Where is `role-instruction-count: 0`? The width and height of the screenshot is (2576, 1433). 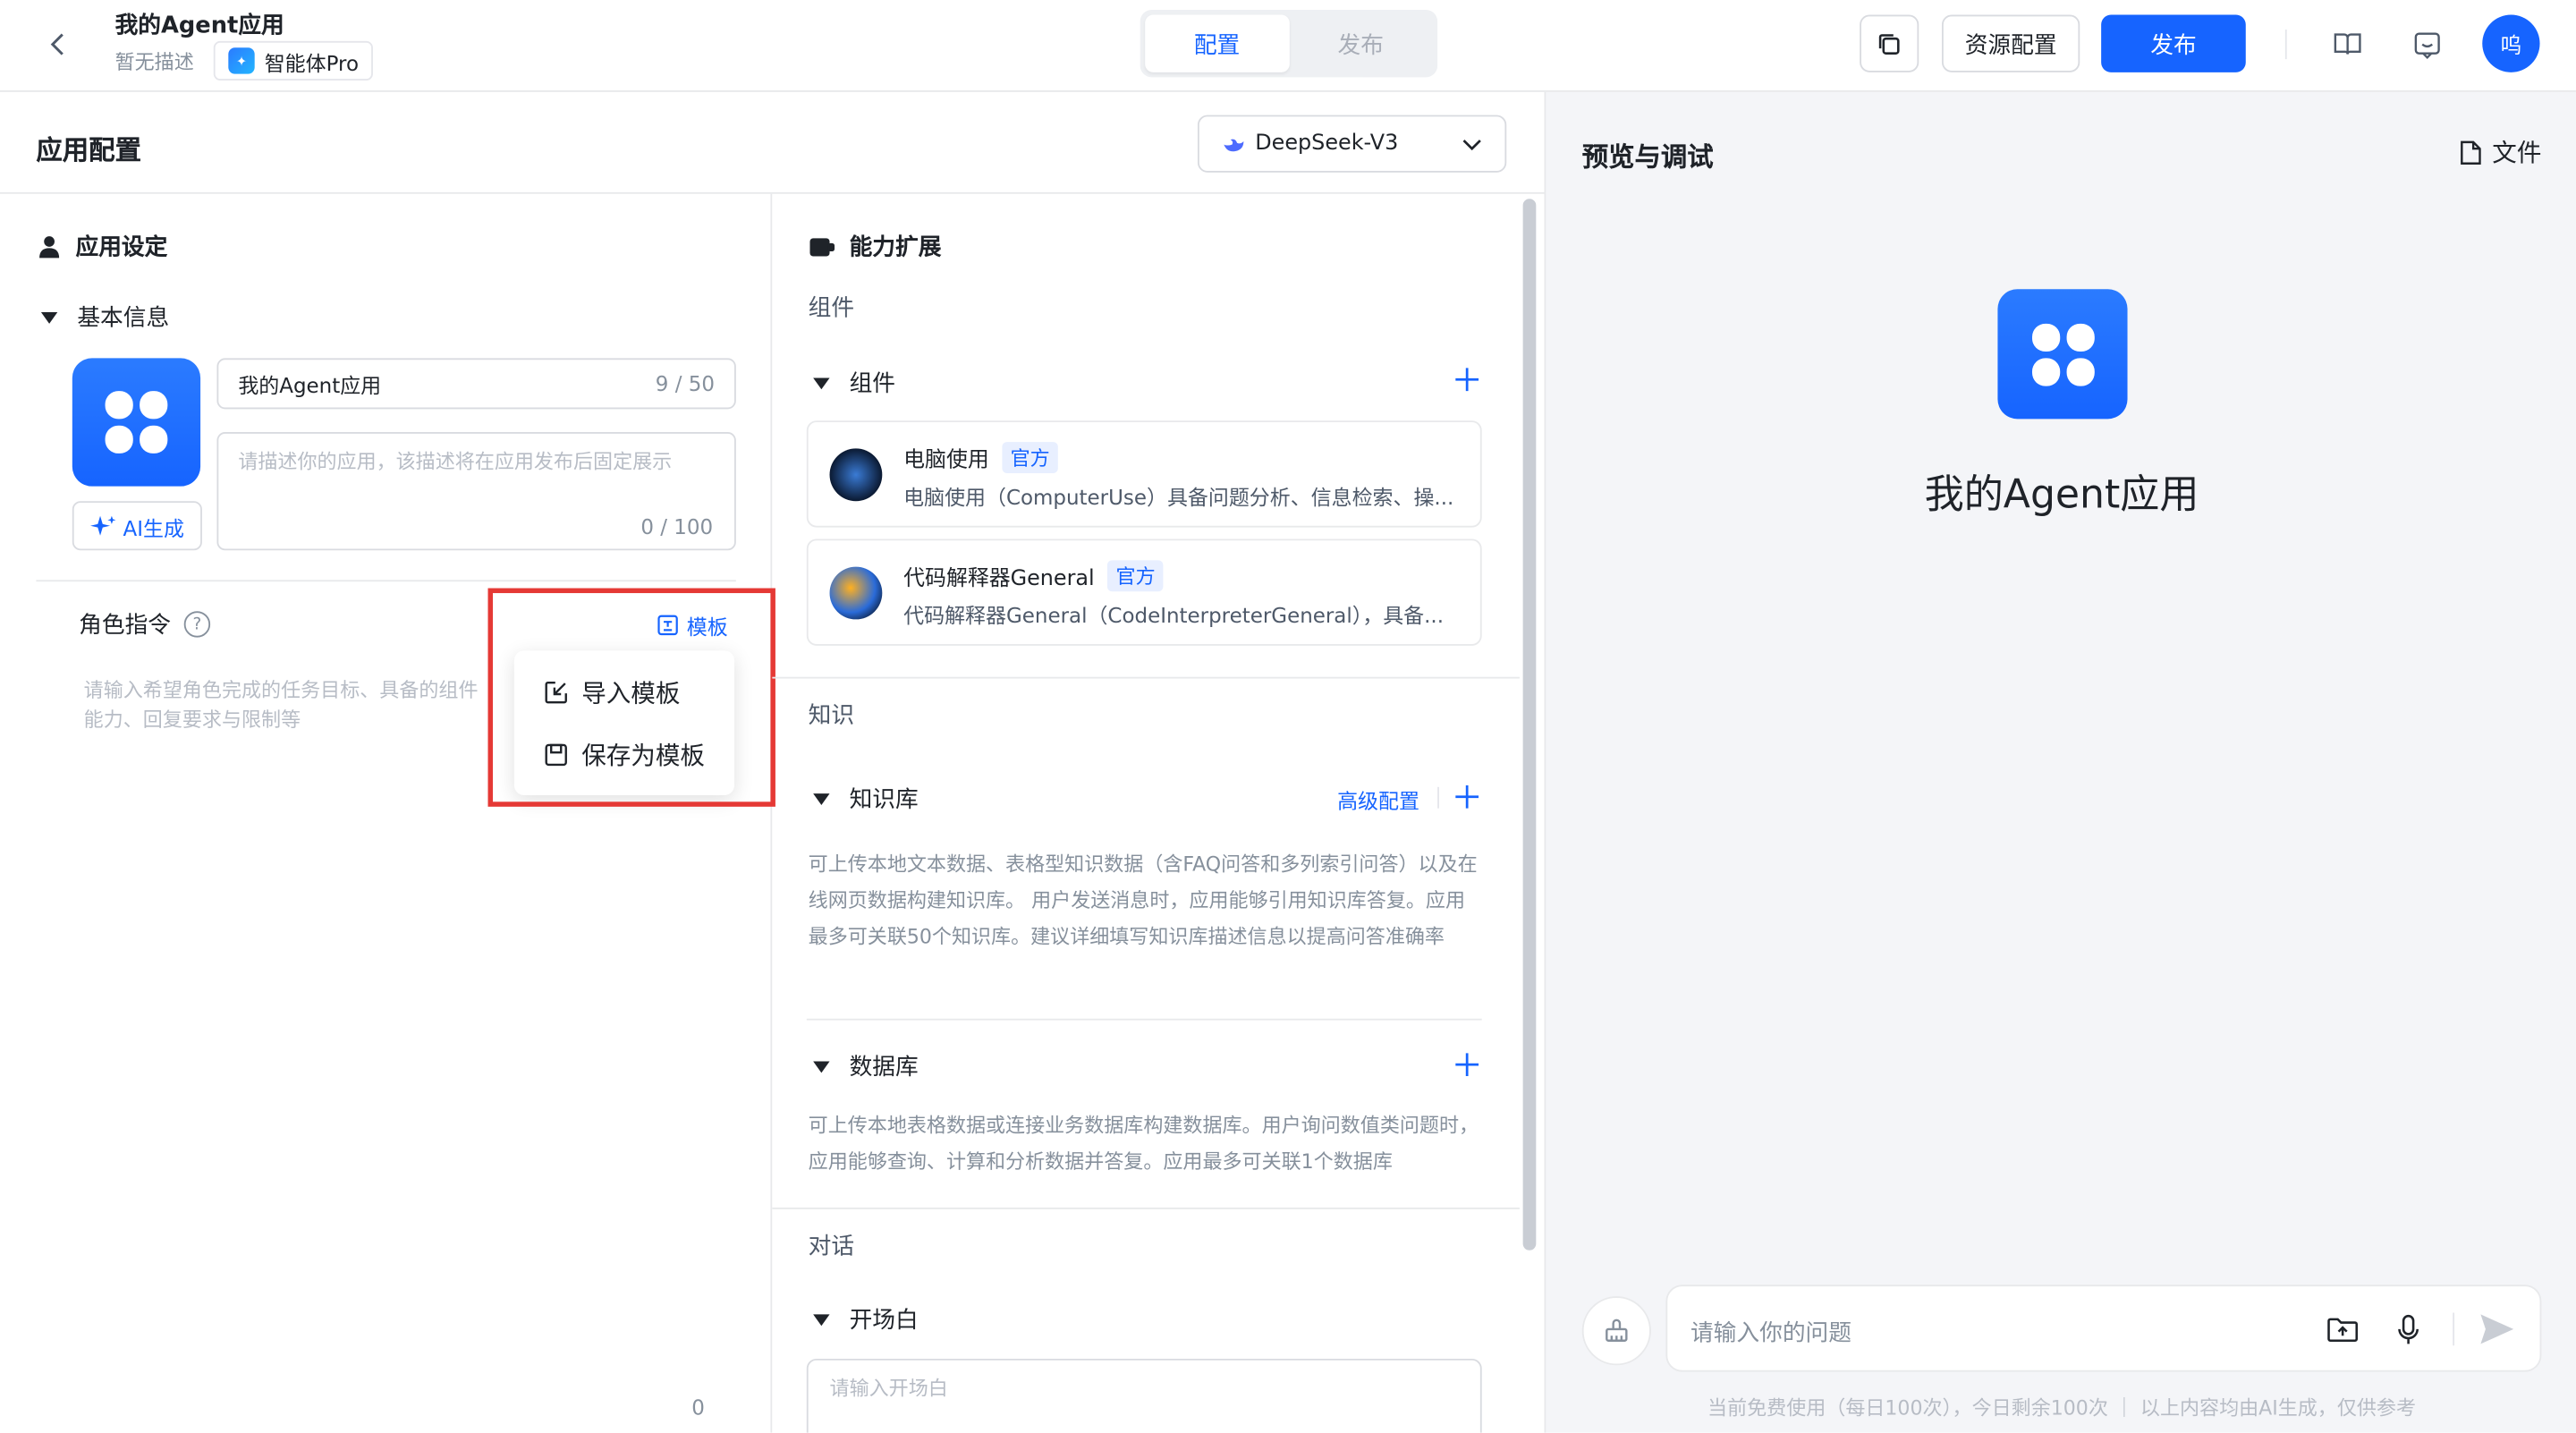 role-instruction-count: 0 is located at coordinates (698, 1407).